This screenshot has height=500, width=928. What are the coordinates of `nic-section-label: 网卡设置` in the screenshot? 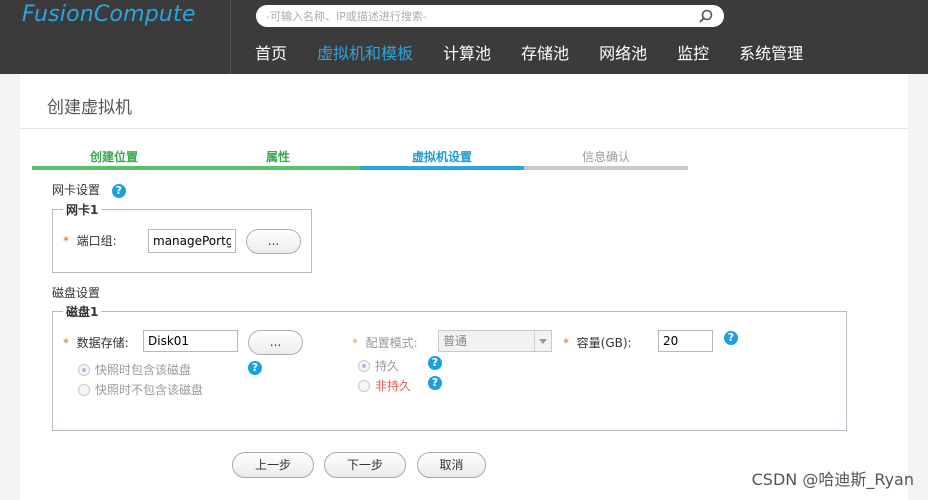 It's located at (76, 190).